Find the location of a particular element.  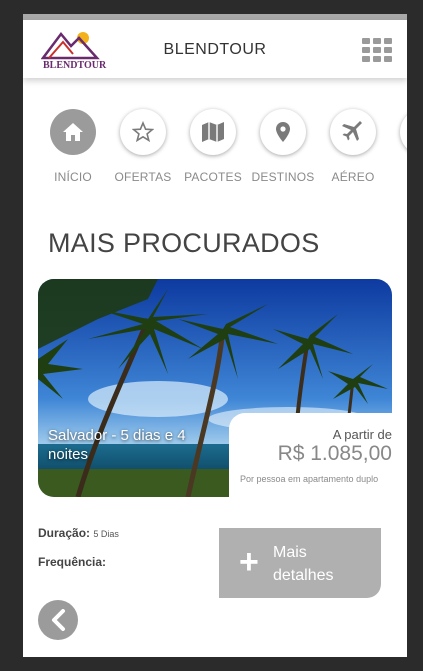

category-nav: INÍCIO OFERTAS PACOTES DESTINOS AÉREO is located at coordinates (215, 149).